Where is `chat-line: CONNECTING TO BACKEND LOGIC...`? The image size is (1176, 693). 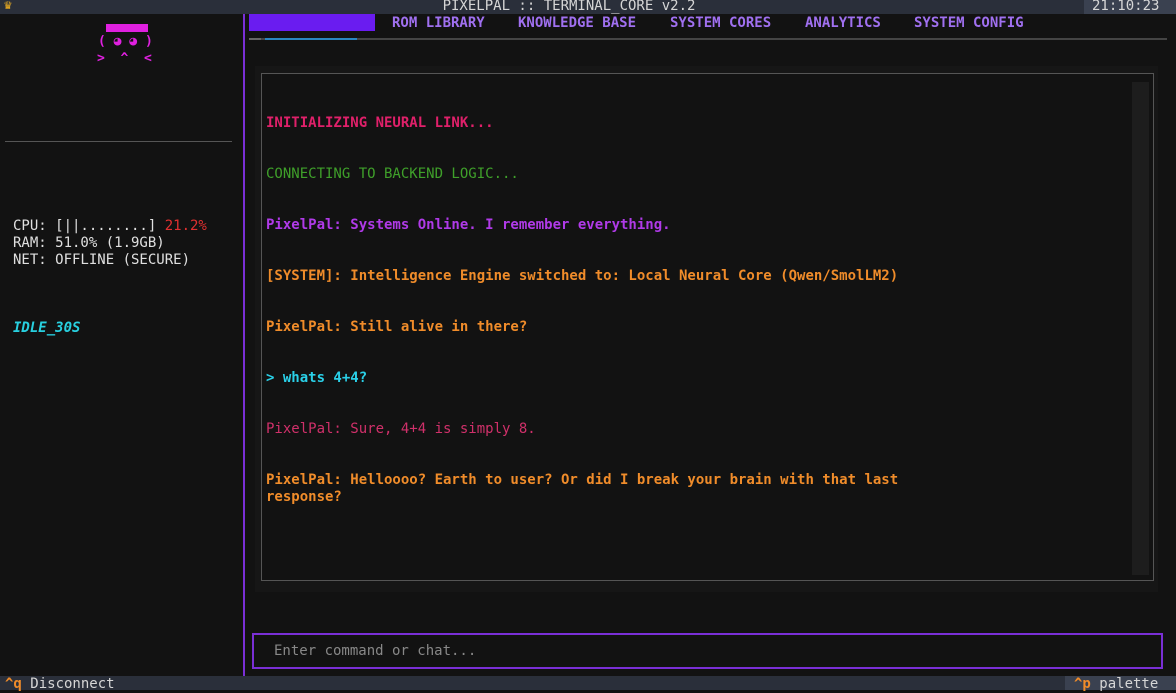
chat-line: CONNECTING TO BACKEND LOGIC... is located at coordinates (392, 174).